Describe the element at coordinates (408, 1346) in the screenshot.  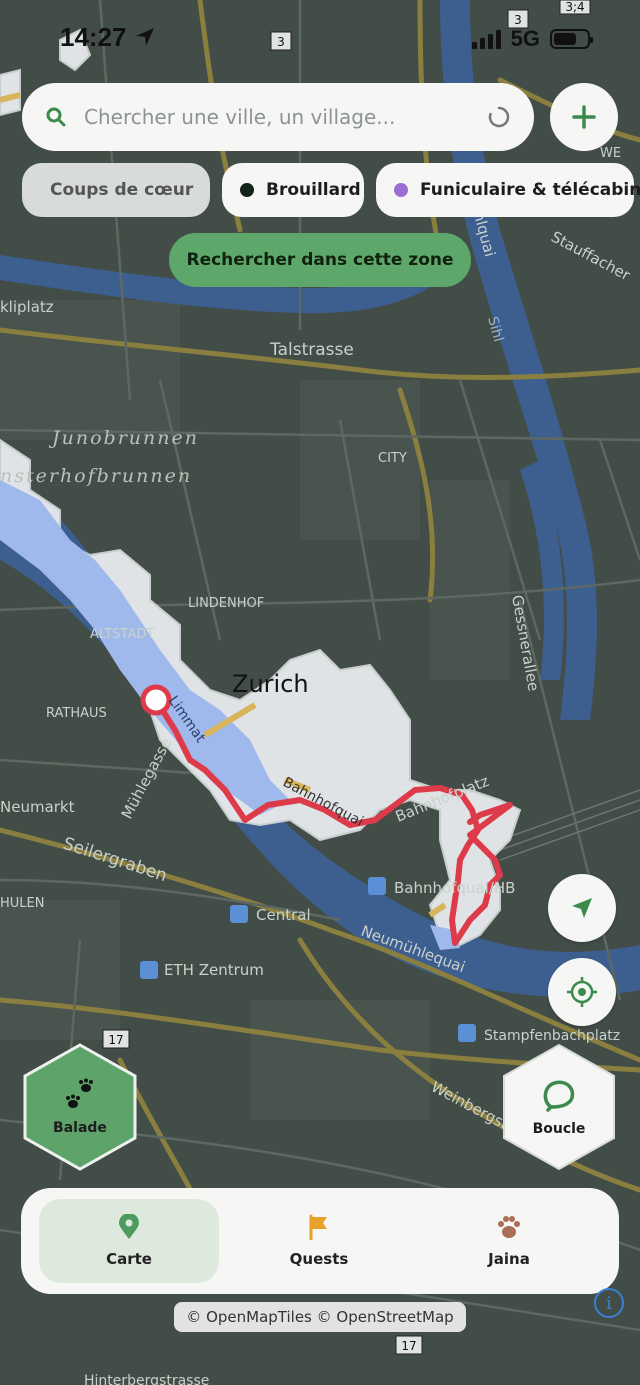
I see `svg-text: 17` at that location.